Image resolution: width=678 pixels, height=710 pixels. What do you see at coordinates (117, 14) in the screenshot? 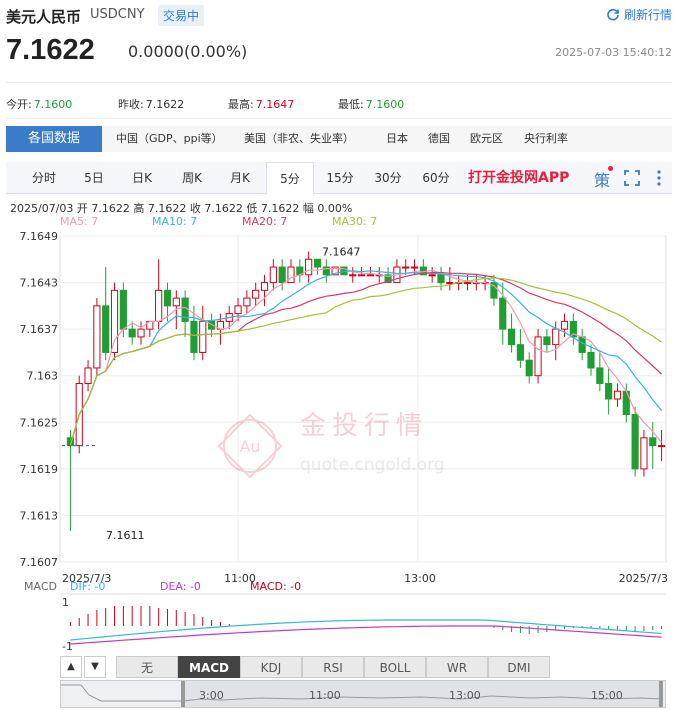
I see `instrument-code: USDCNY` at bounding box center [117, 14].